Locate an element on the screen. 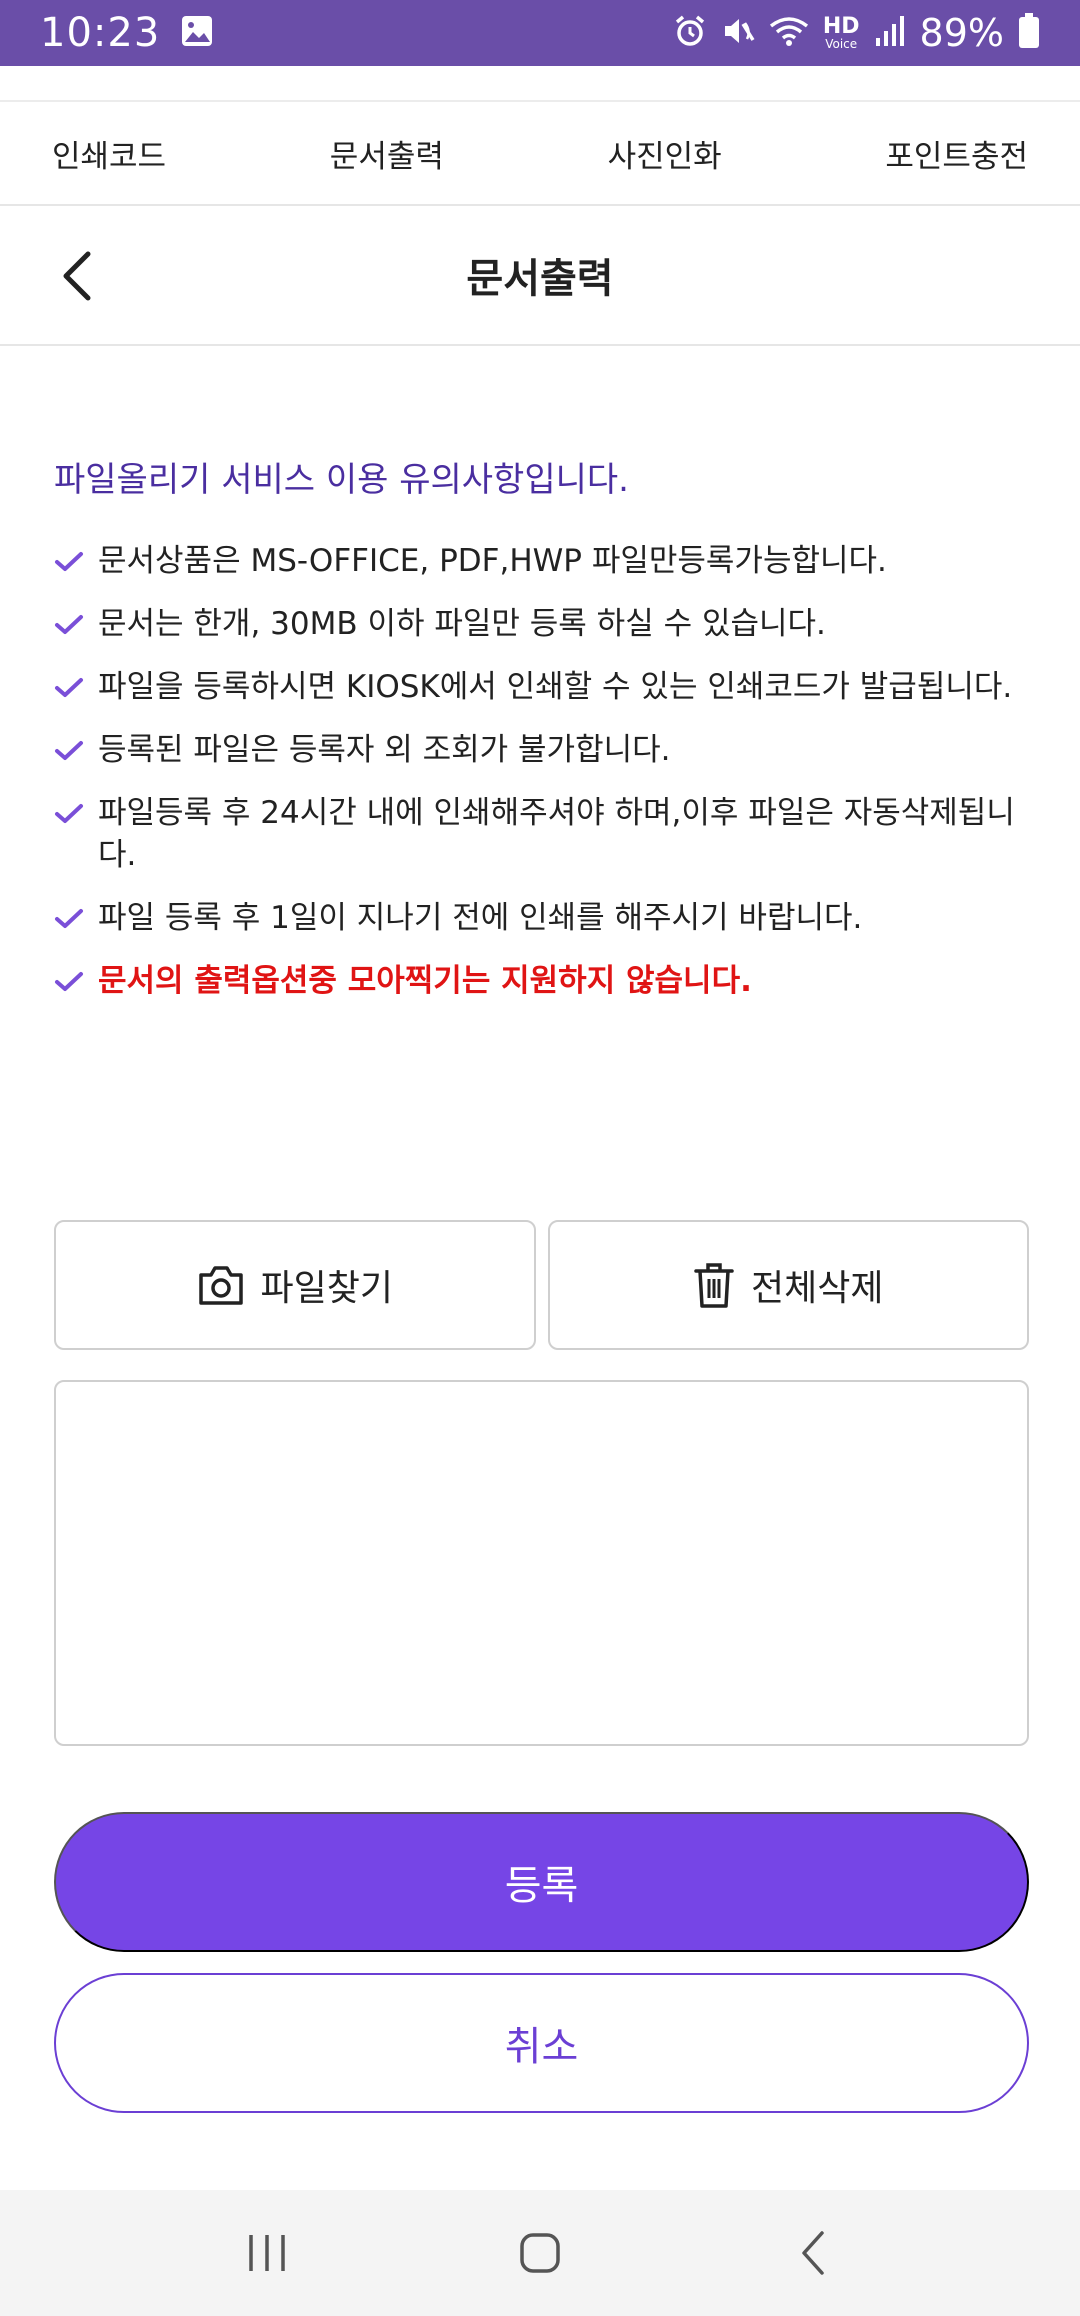 The width and height of the screenshot is (1080, 2316). hd-label: HD is located at coordinates (841, 26).